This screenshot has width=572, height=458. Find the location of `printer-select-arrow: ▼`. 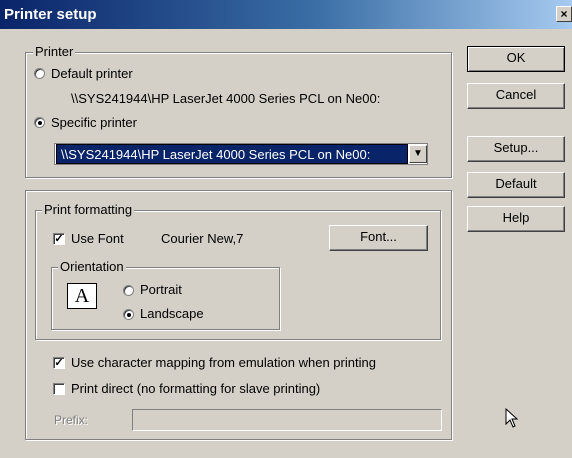

printer-select-arrow: ▼ is located at coordinates (418, 154).